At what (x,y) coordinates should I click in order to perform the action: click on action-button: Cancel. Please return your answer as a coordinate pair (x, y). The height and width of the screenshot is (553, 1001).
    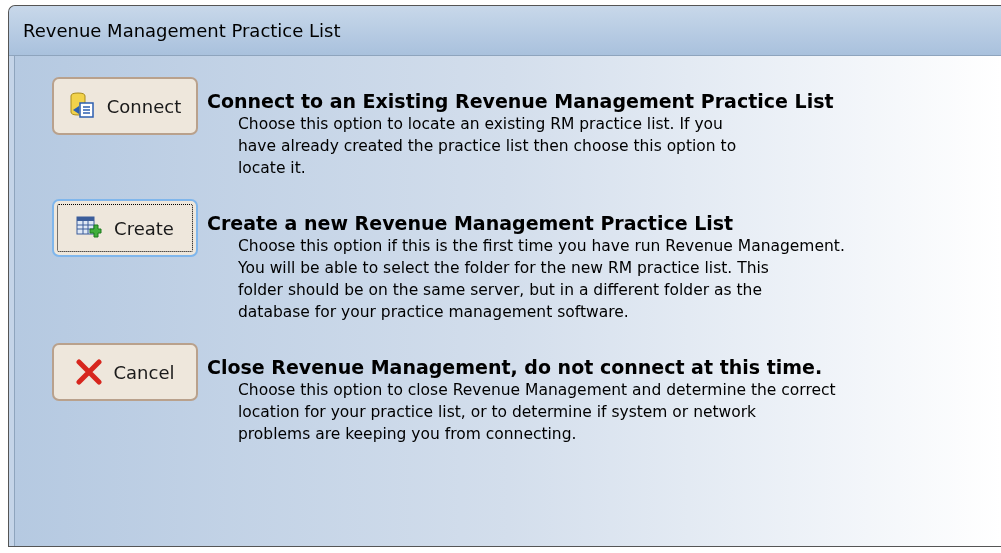
    Looking at the image, I should click on (125, 372).